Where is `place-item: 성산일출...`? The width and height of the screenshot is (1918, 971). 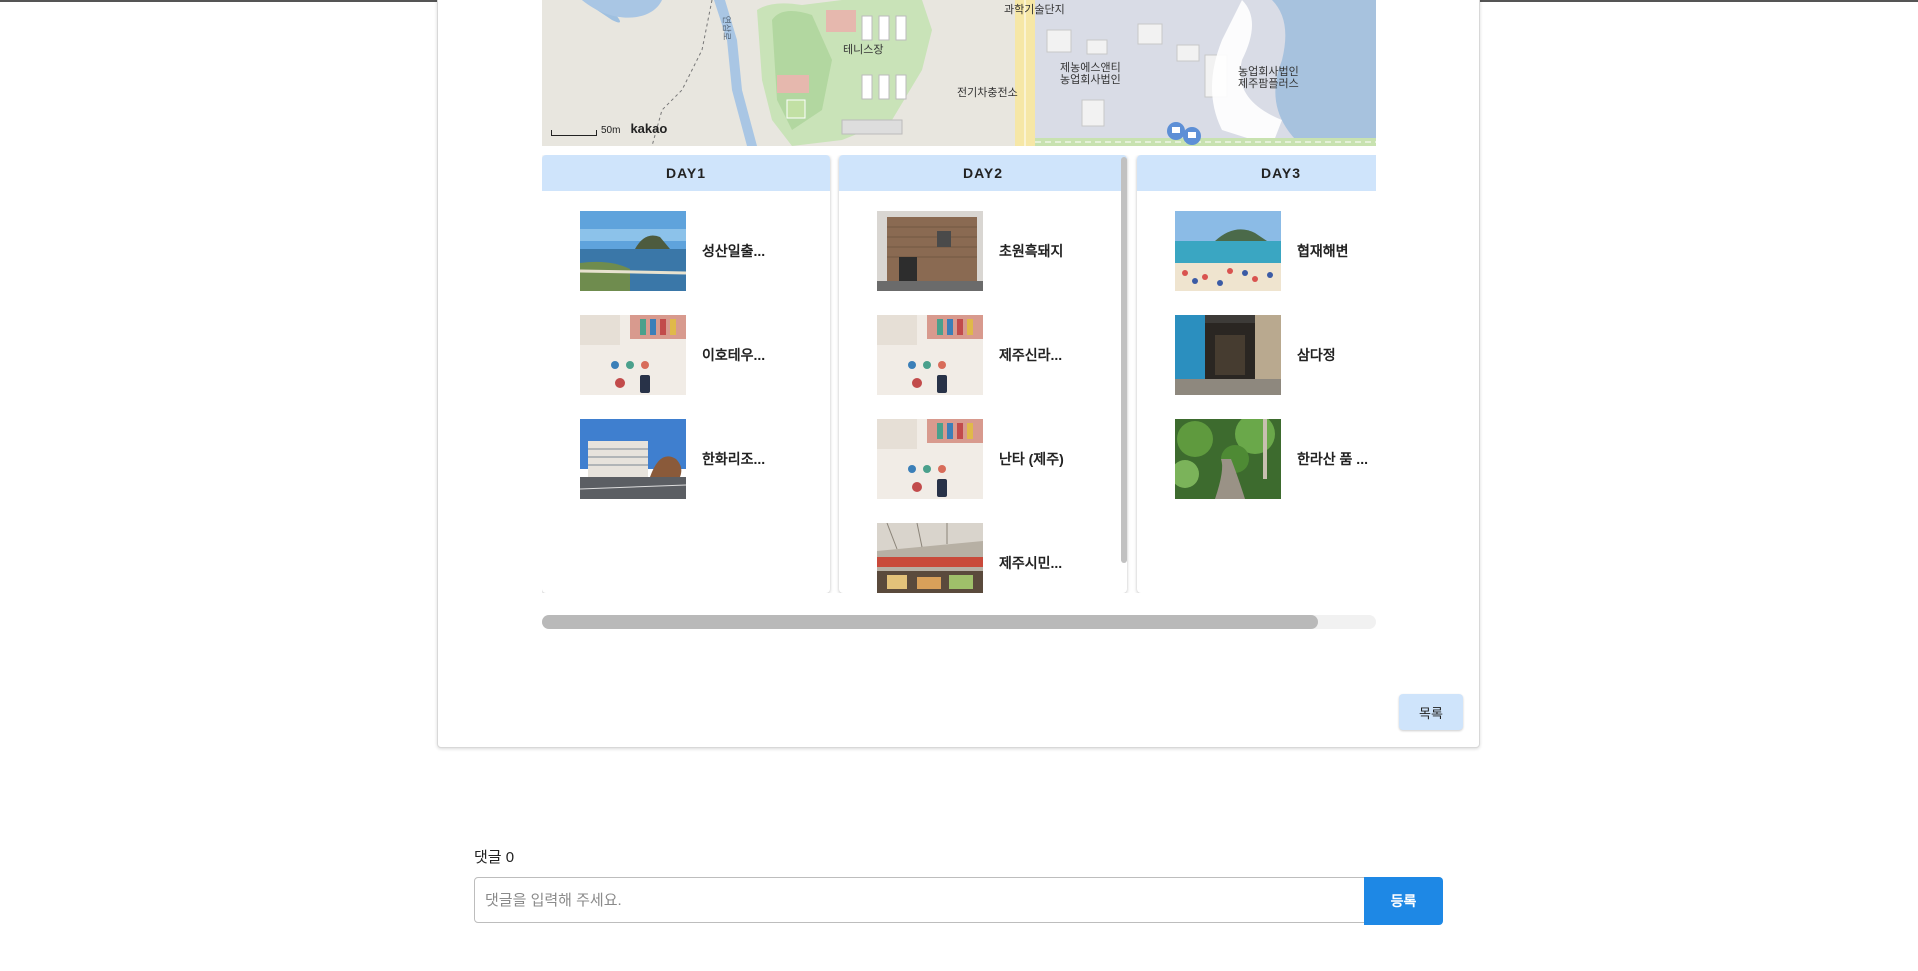
place-item: 성산일출... is located at coordinates (672, 251).